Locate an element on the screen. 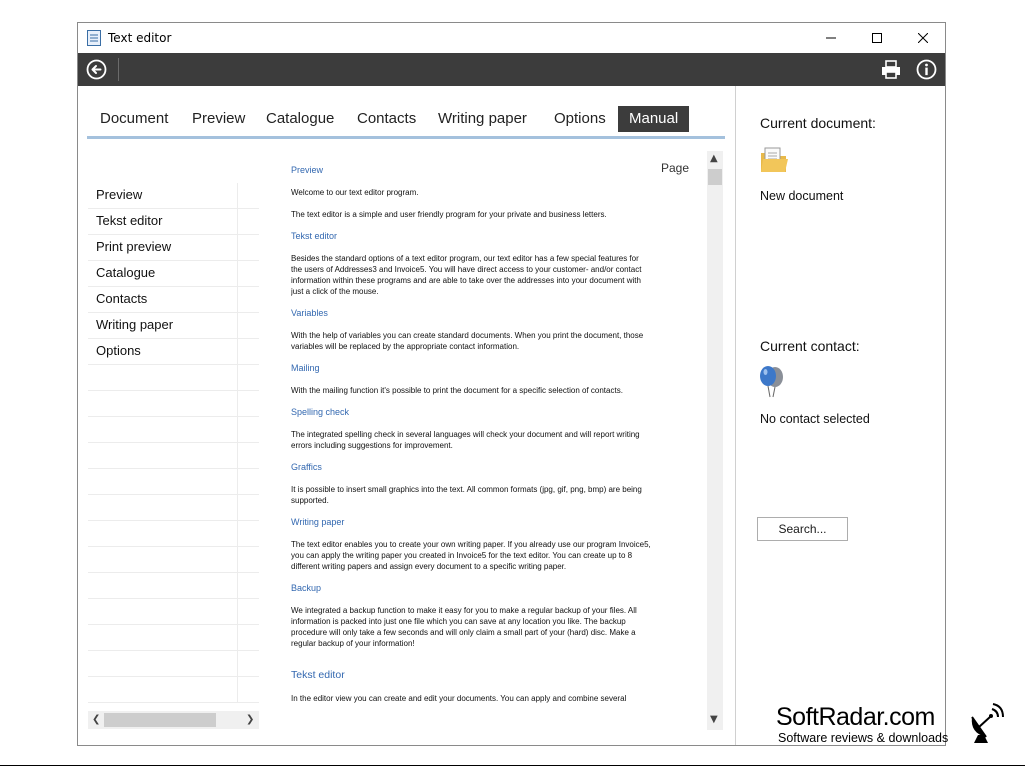 This screenshot has height=769, width=1025. list-item: Catalogue is located at coordinates (173, 274).